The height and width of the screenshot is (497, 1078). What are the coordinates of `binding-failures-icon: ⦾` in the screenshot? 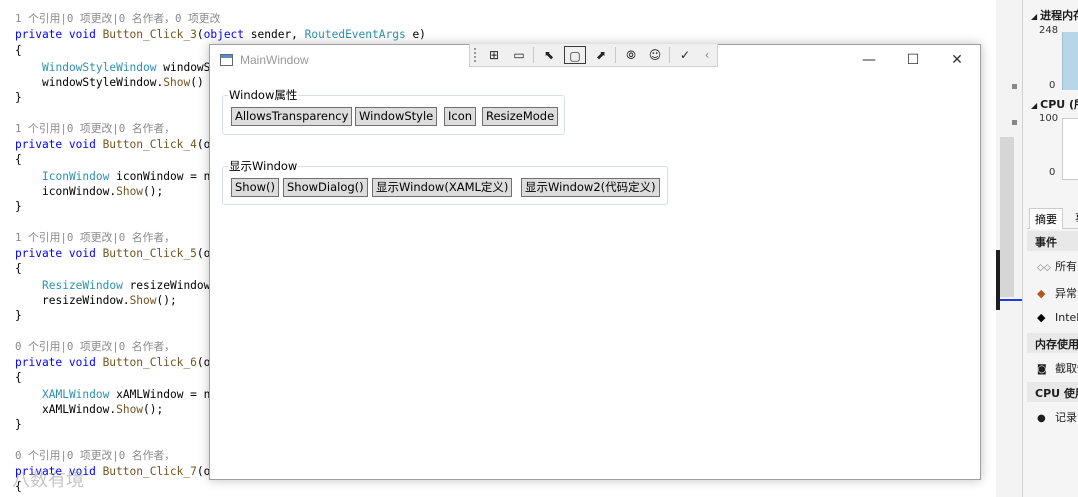 It's located at (631, 55).